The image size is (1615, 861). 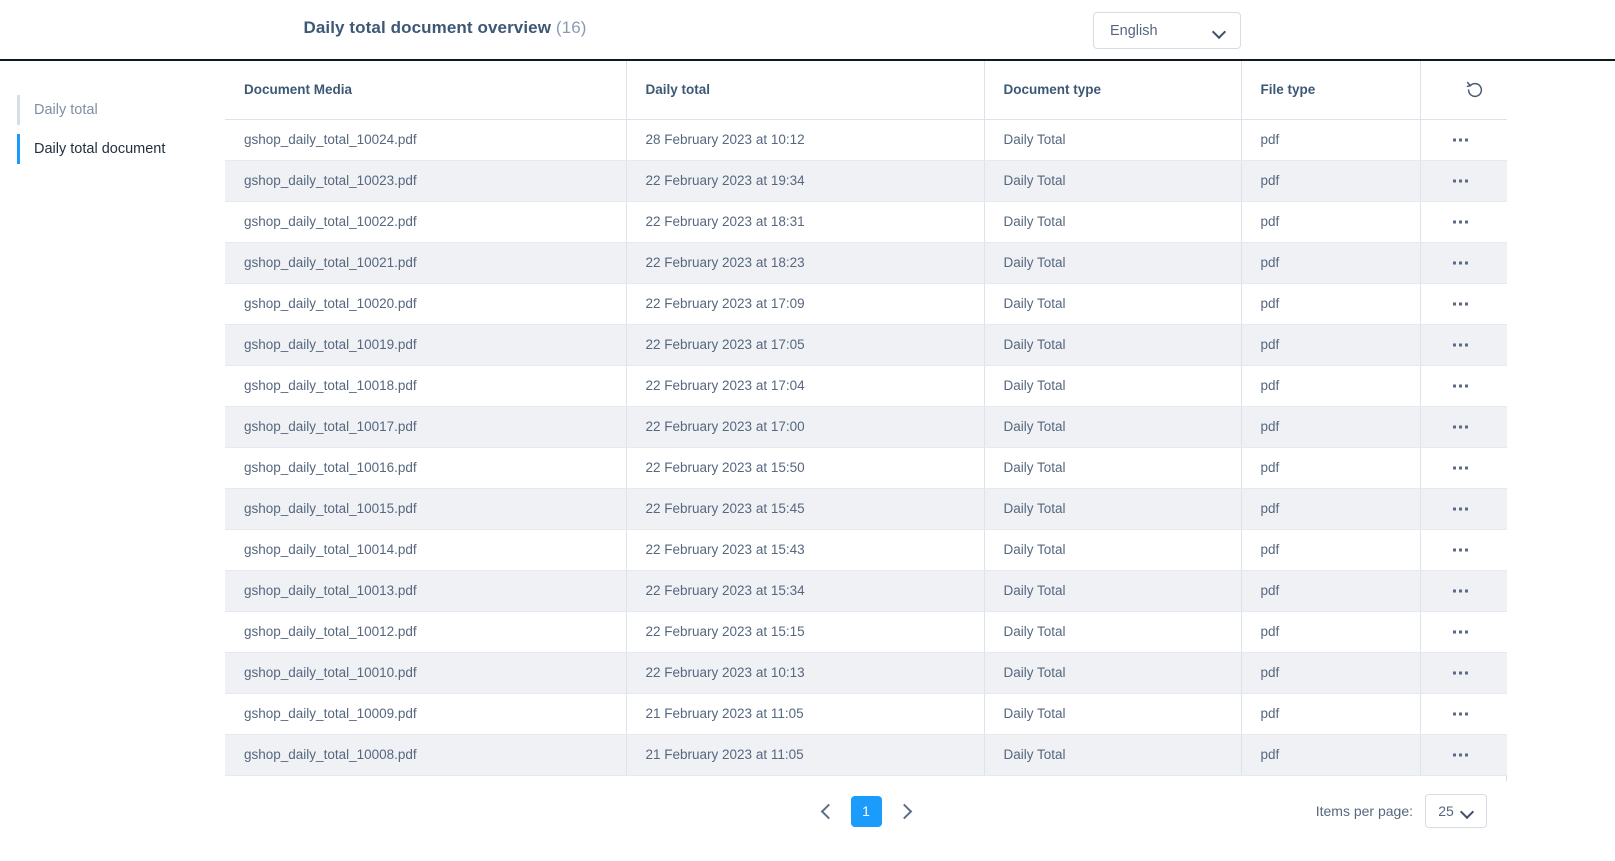 I want to click on page-title: Daily total document overview (16), so click(x=445, y=28).